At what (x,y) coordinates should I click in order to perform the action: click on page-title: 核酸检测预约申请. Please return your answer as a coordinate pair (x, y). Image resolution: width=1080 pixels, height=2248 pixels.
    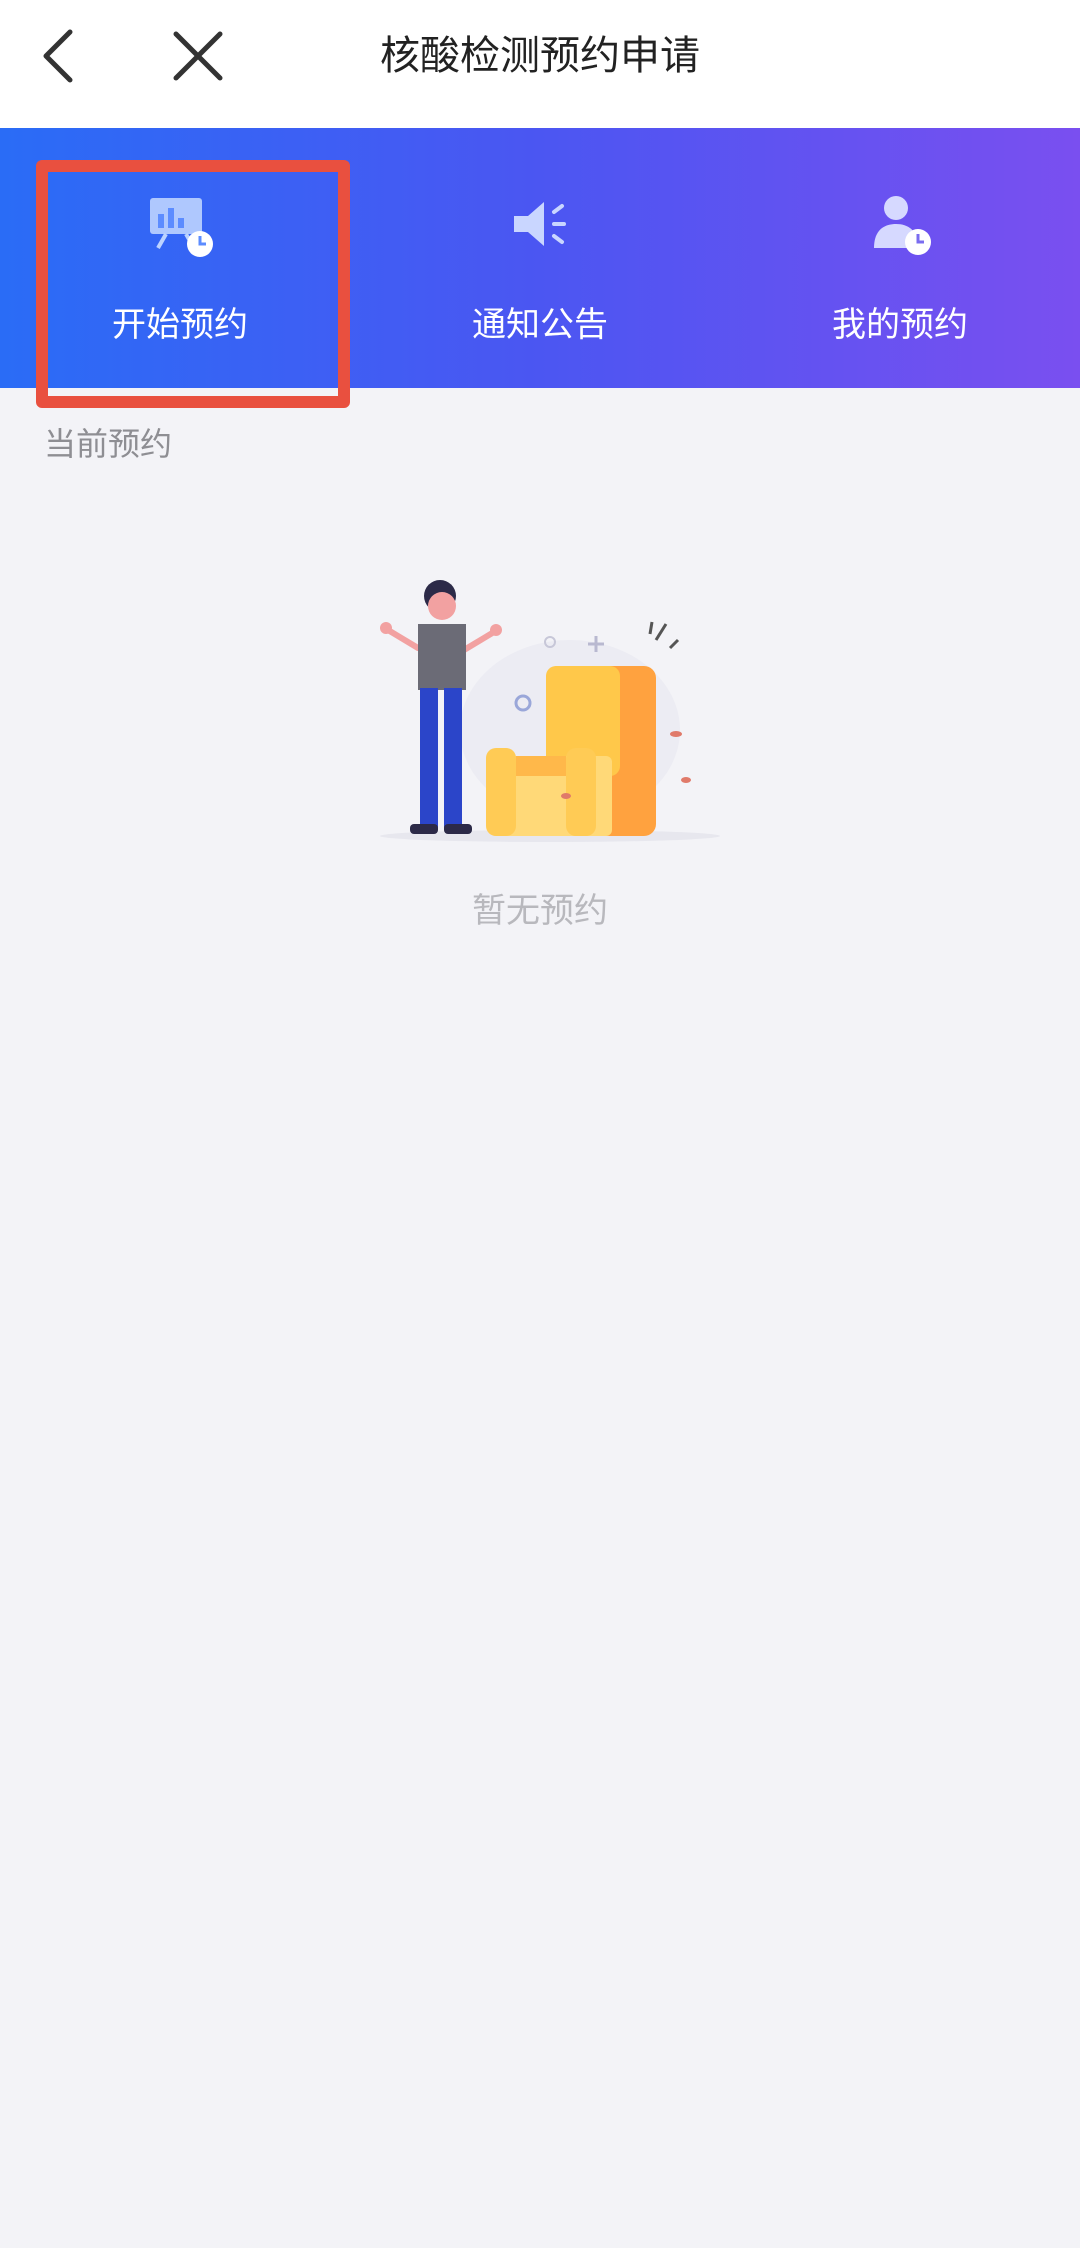
    Looking at the image, I should click on (540, 56).